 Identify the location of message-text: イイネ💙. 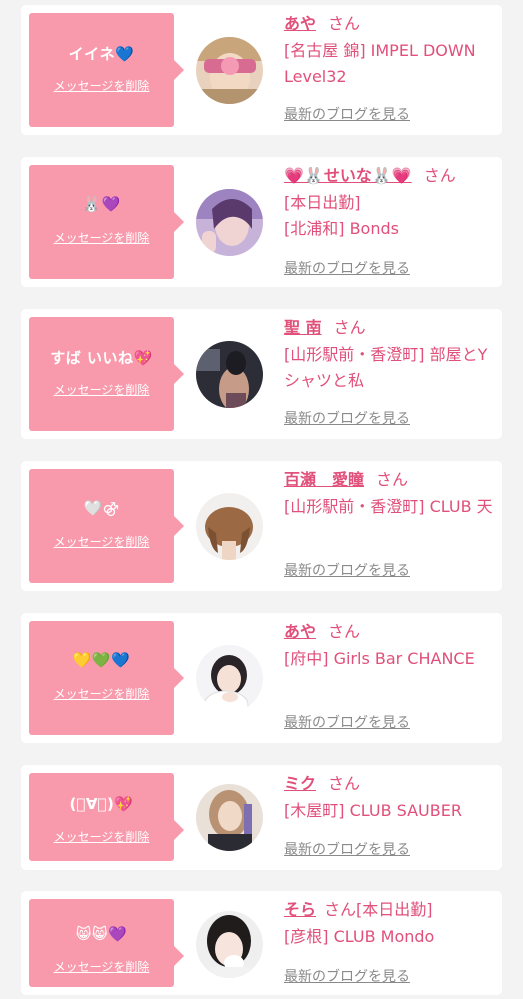
(101, 54).